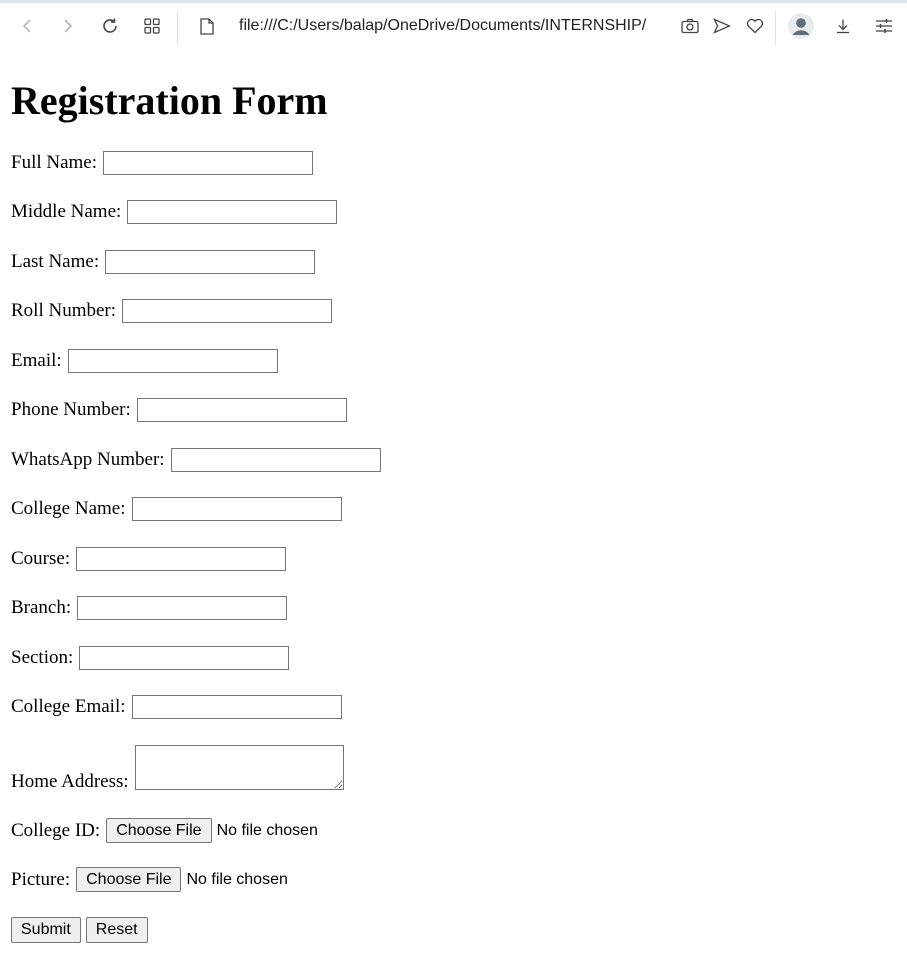 The width and height of the screenshot is (907, 967). What do you see at coordinates (56, 830) in the screenshot?
I see `college-id-label: College ID:` at bounding box center [56, 830].